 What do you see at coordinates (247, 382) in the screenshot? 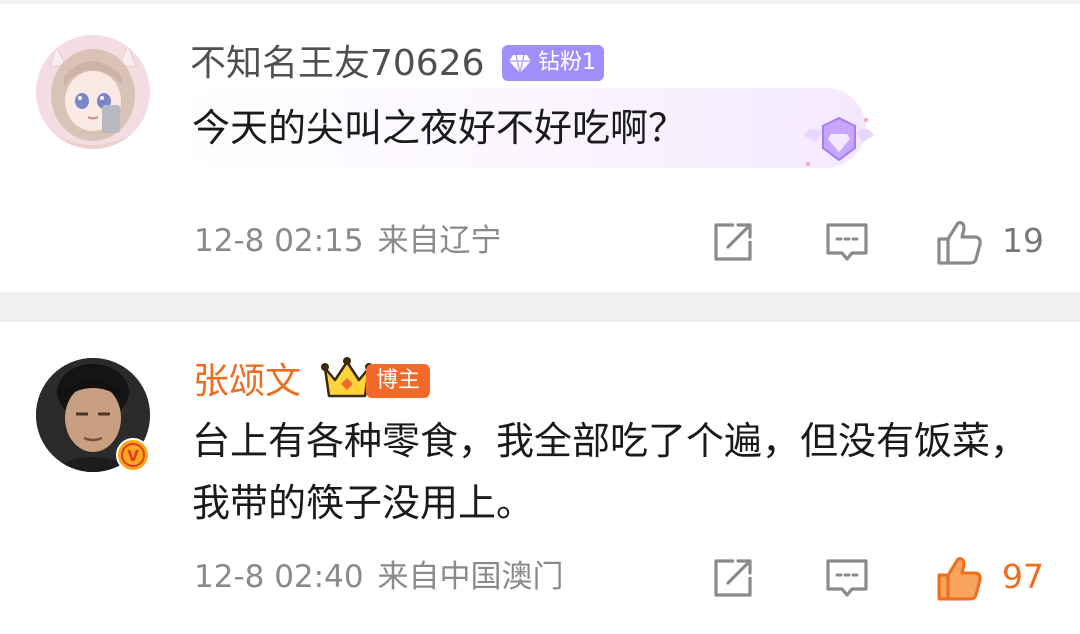
I see `username: 张颂文` at bounding box center [247, 382].